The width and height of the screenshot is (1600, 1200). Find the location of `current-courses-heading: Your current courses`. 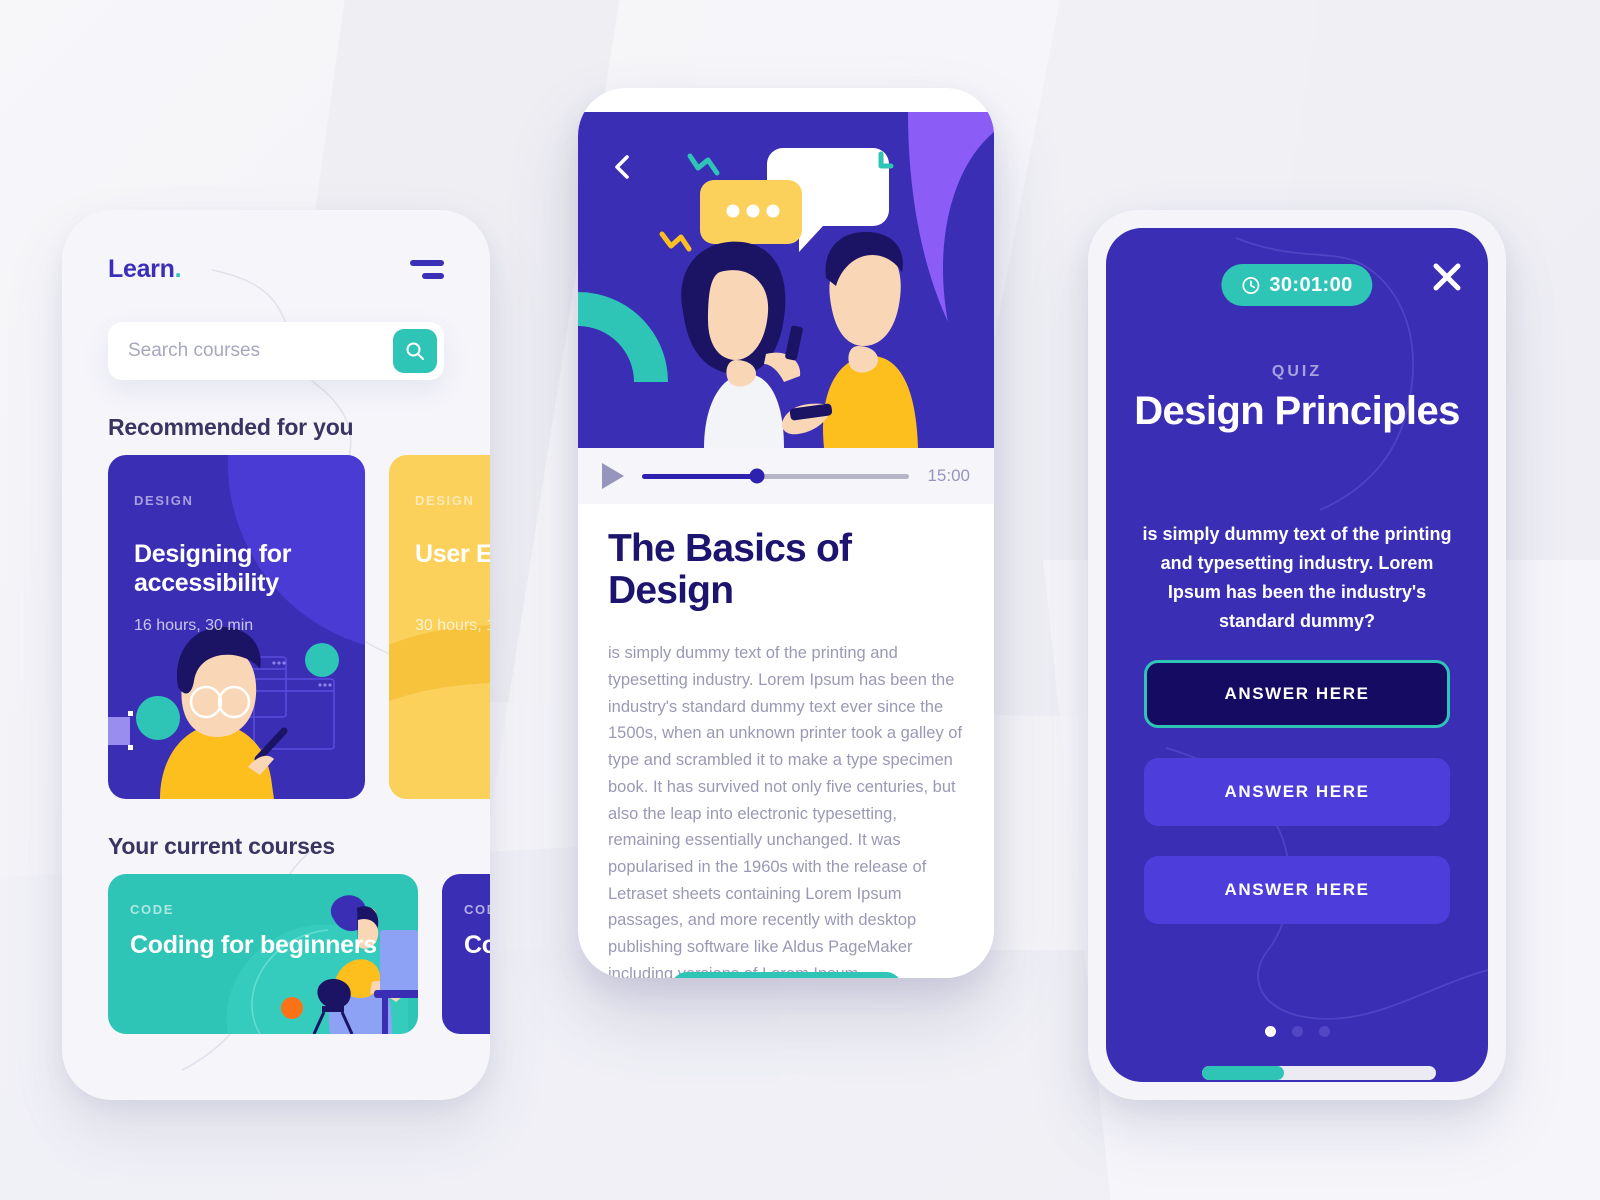

current-courses-heading: Your current courses is located at coordinates (221, 846).